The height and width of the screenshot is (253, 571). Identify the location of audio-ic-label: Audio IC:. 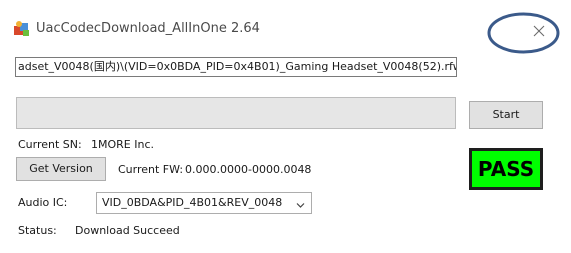
(43, 202).